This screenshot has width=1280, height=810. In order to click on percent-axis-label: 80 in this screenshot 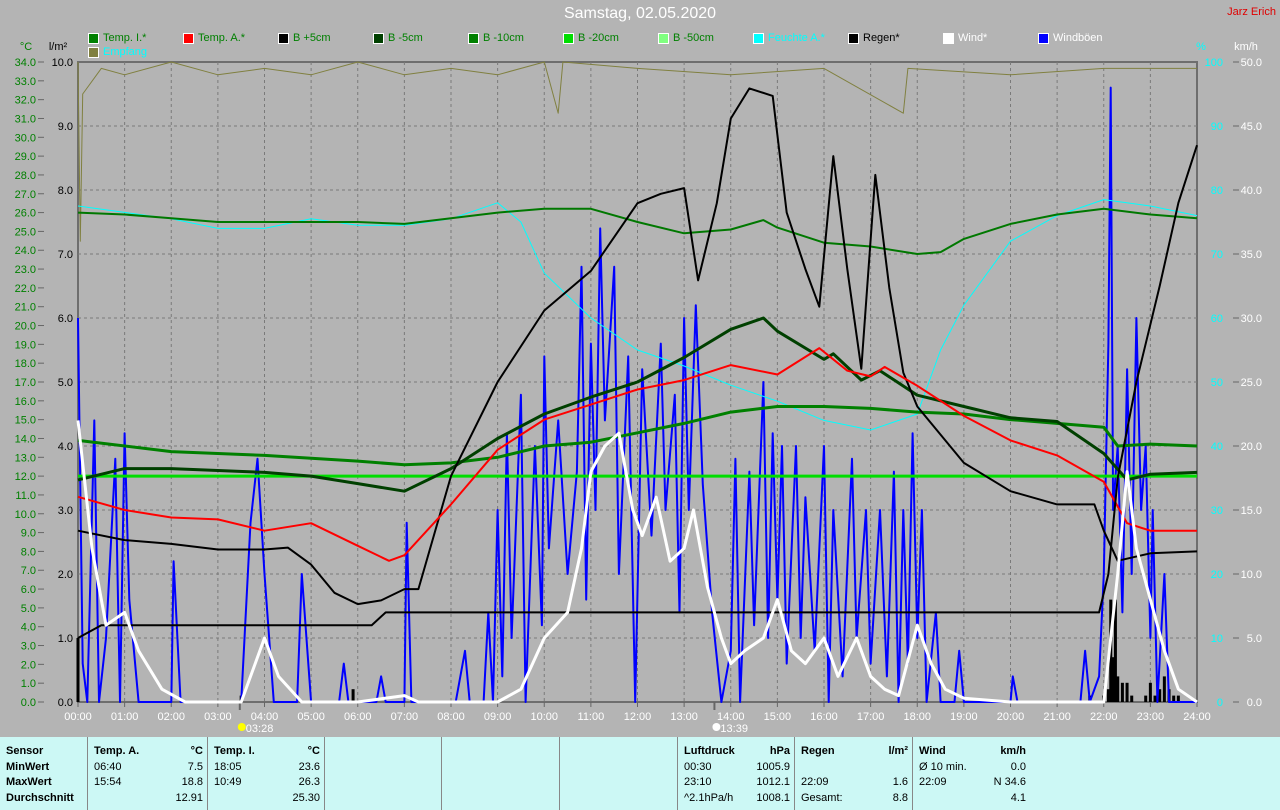, I will do `click(1217, 191)`.